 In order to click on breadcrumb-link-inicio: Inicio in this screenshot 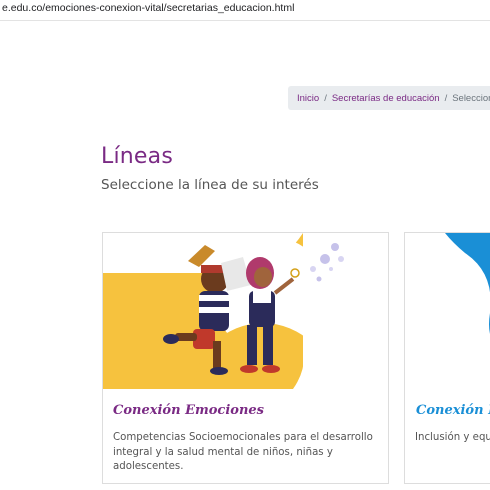, I will do `click(308, 98)`.